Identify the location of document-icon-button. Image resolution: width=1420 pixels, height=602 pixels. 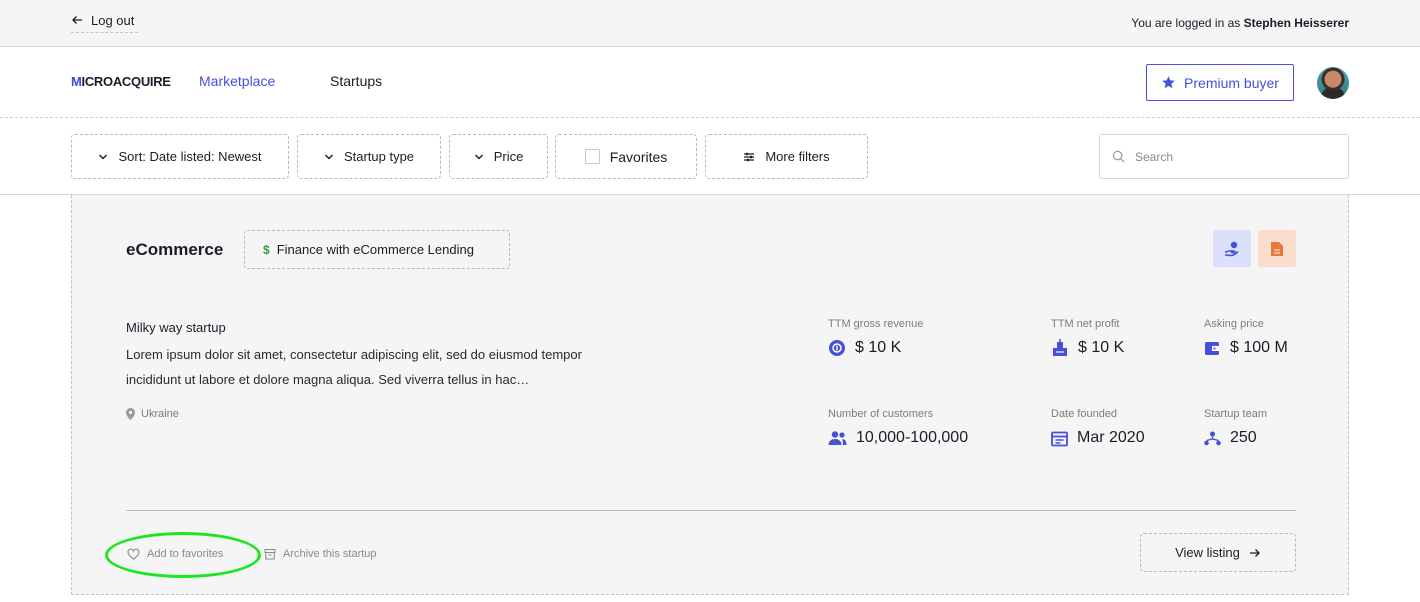
(1277, 248).